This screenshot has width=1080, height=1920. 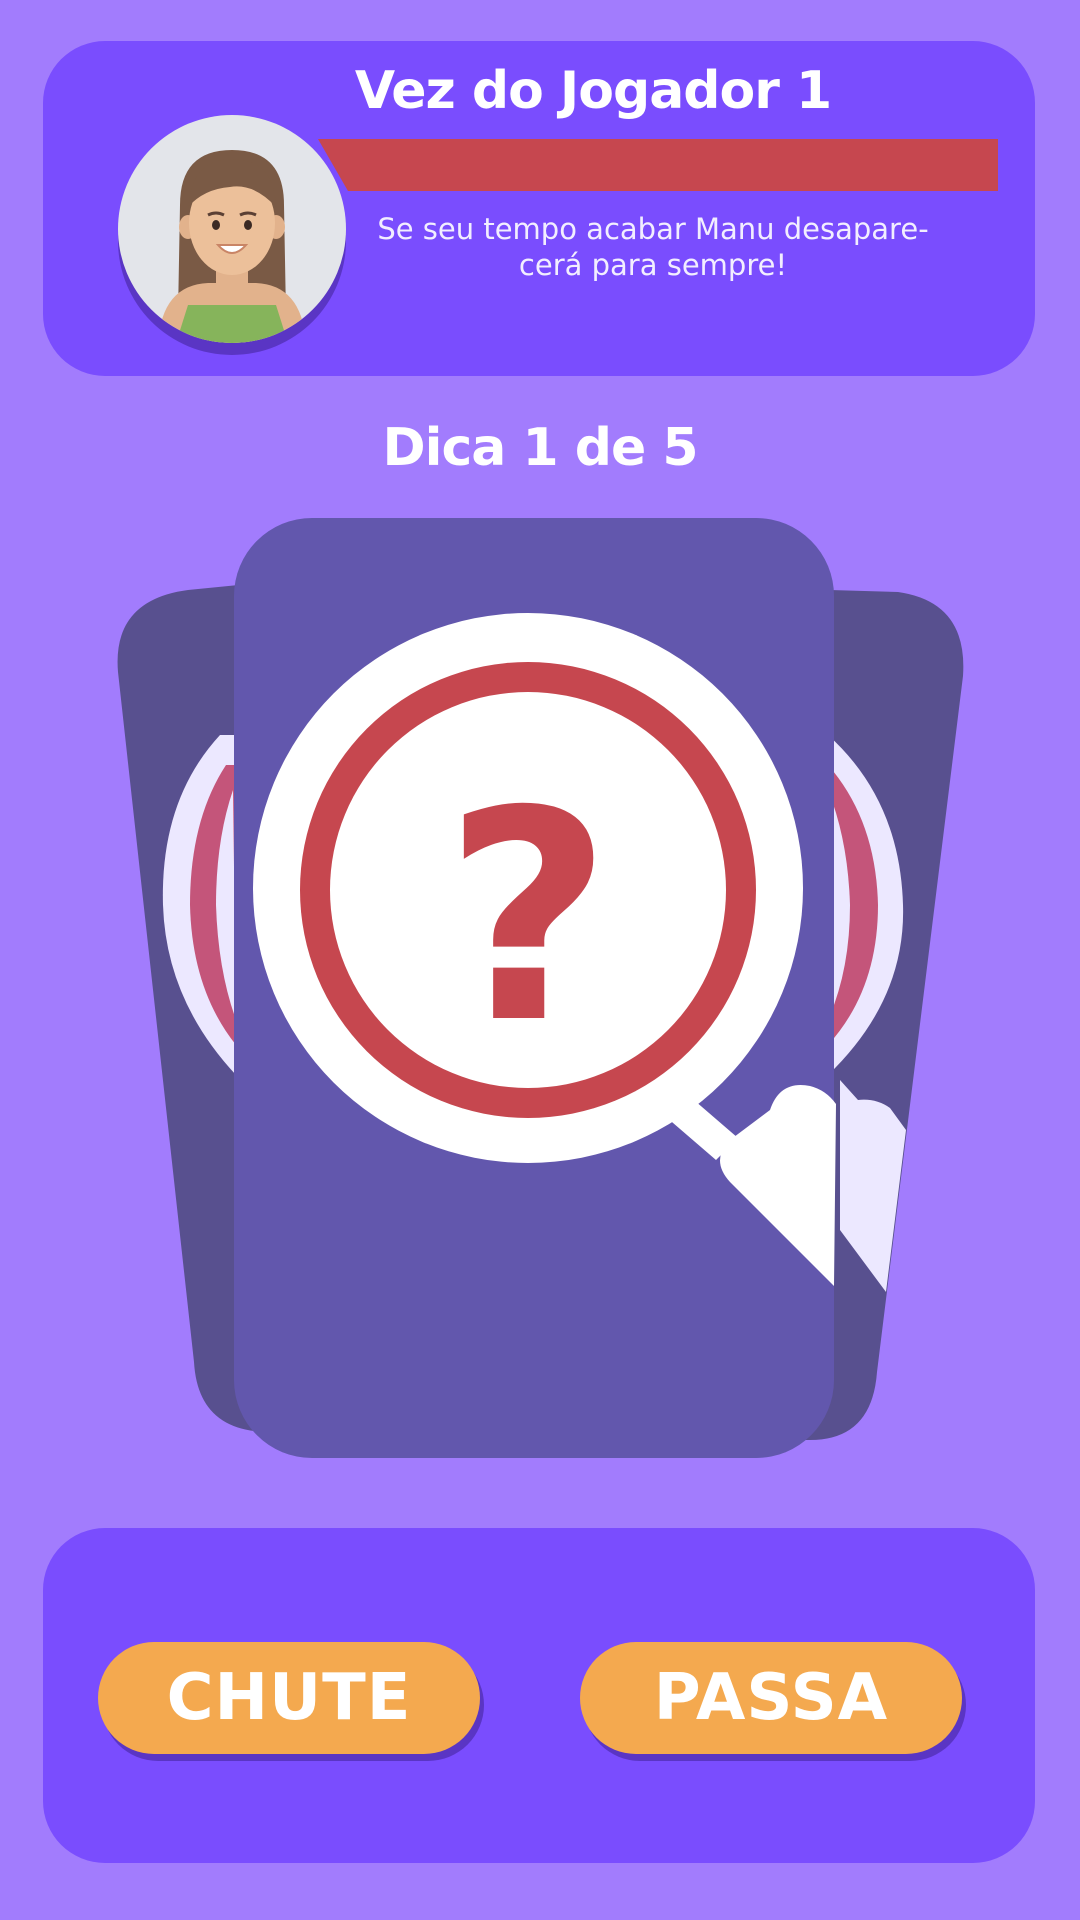 What do you see at coordinates (289, 1698) in the screenshot?
I see `guess-button: CHUTE` at bounding box center [289, 1698].